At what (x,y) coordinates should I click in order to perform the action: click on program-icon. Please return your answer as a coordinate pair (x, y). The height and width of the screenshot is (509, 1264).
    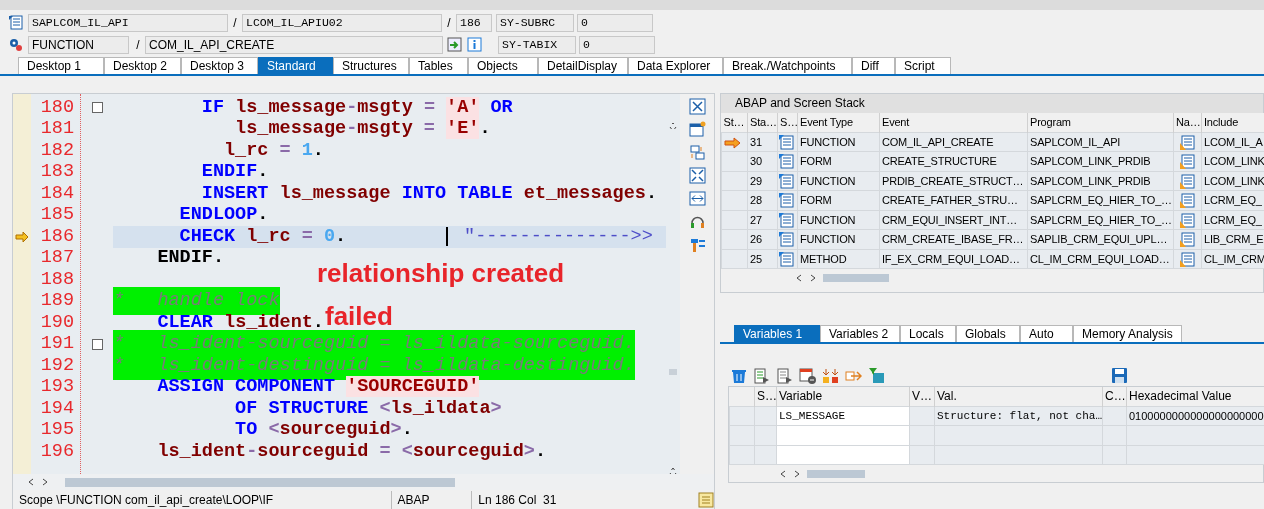
    Looking at the image, I should click on (16, 22).